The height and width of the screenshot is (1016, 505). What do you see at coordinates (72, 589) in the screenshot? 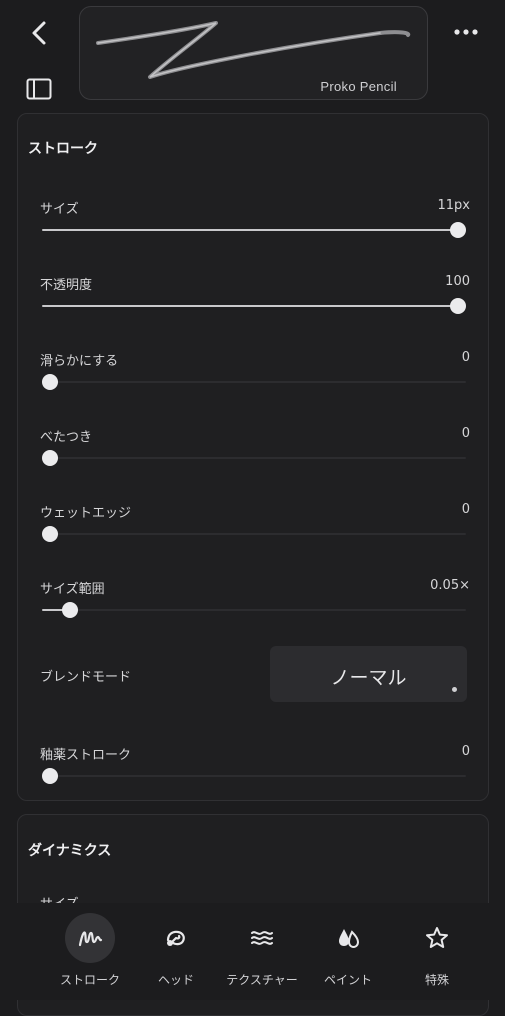
I see `slider-label: サイズ範囲` at bounding box center [72, 589].